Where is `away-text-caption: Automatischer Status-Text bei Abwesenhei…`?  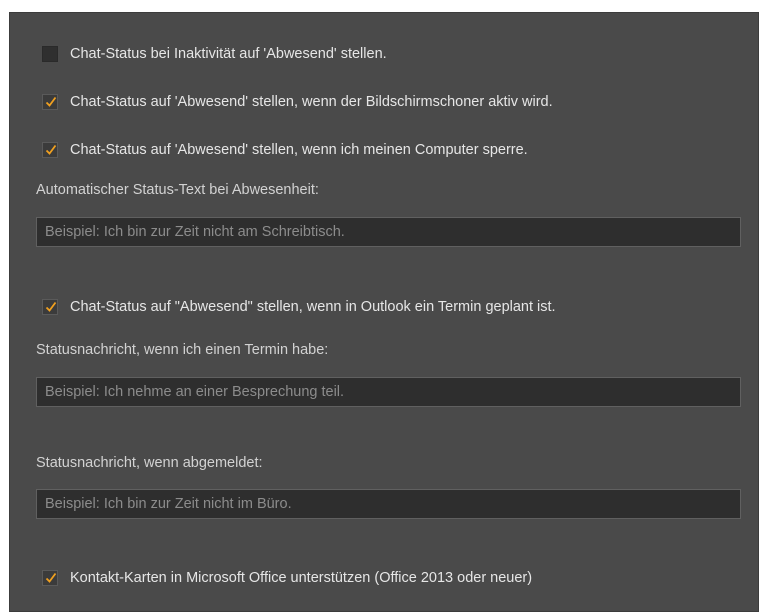 away-text-caption: Automatischer Status-Text bei Abwesenhei… is located at coordinates (177, 190).